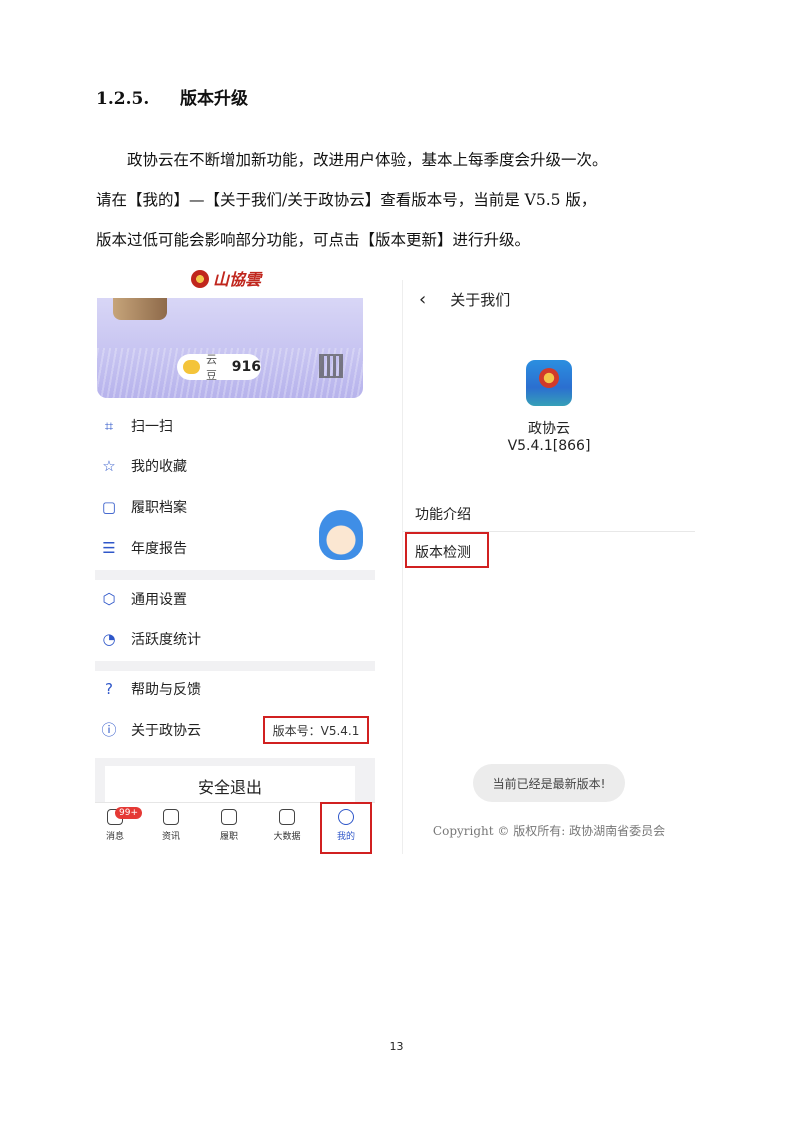 Image resolution: width=793 pixels, height=1122 pixels. Describe the element at coordinates (331, 366) in the screenshot. I see `qr-code-icon` at that location.